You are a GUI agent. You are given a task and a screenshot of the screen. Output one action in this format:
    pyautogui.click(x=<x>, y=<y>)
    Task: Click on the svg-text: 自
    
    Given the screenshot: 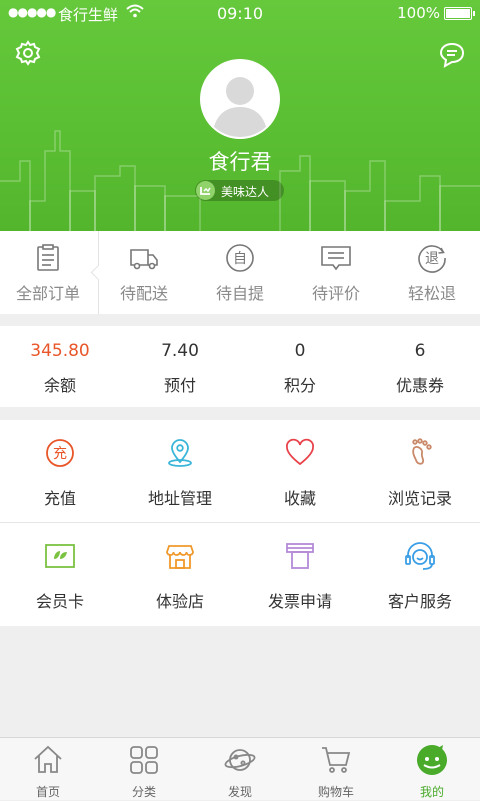 What is the action you would take?
    pyautogui.click(x=240, y=259)
    